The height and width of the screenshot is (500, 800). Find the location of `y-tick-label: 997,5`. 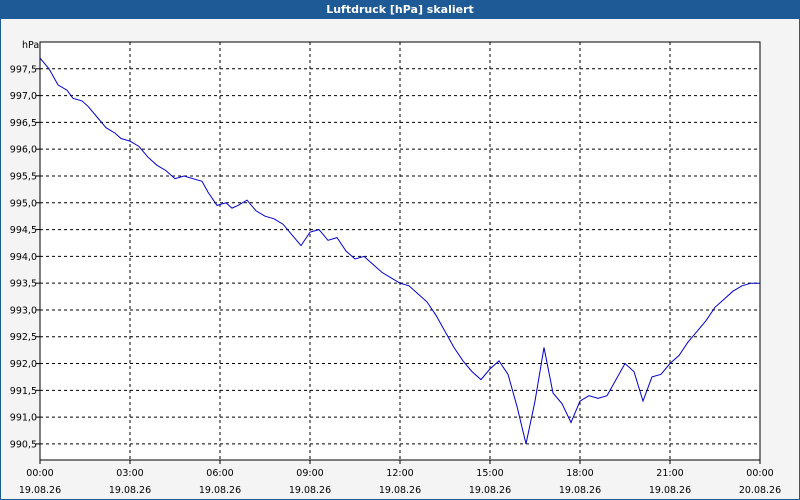

y-tick-label: 997,5 is located at coordinates (23, 69).